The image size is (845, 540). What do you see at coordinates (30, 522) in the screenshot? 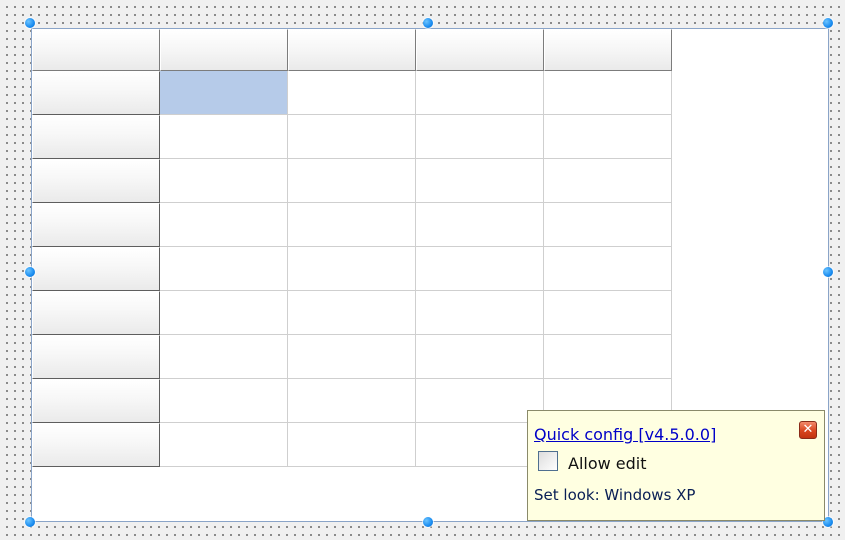
I see `resize-handle-bottom-left` at bounding box center [30, 522].